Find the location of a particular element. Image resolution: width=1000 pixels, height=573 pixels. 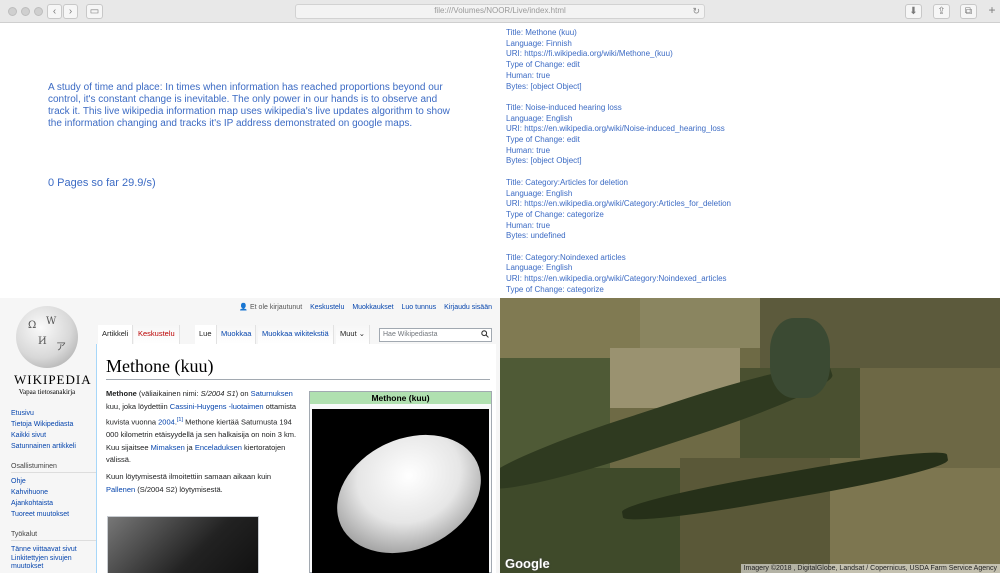

contributions-link: Muokkaukset is located at coordinates (372, 307).